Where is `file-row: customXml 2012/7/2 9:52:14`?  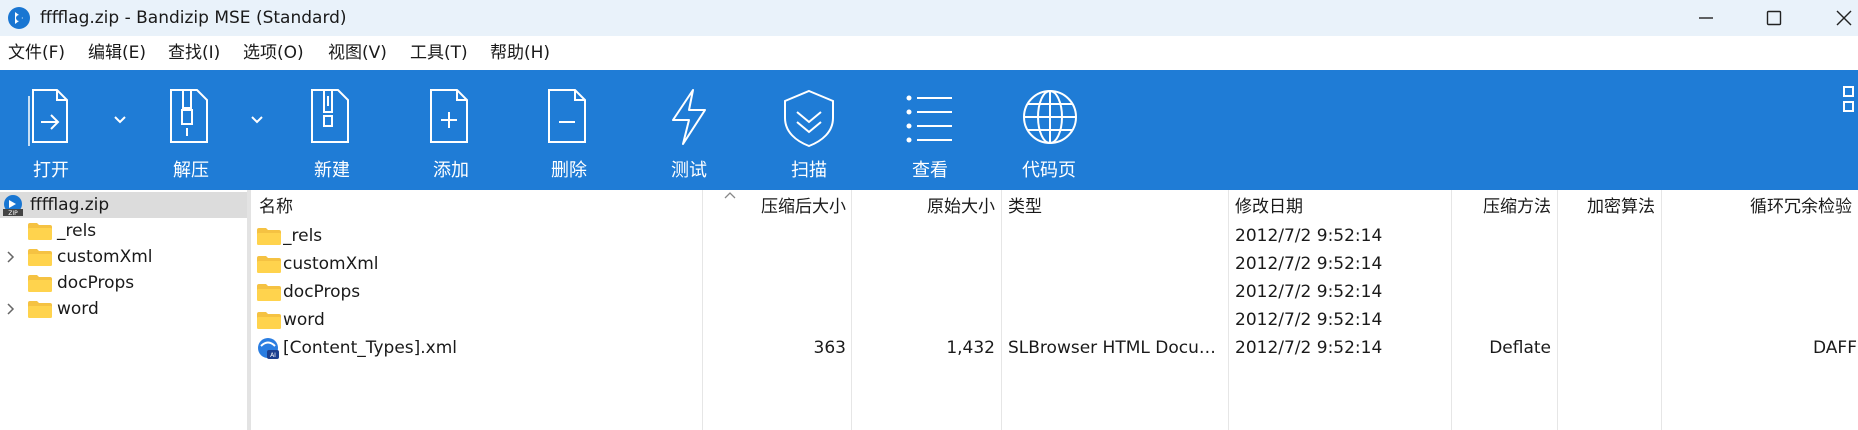
file-row: customXml 2012/7/2 9:52:14 is located at coordinates (1054, 264).